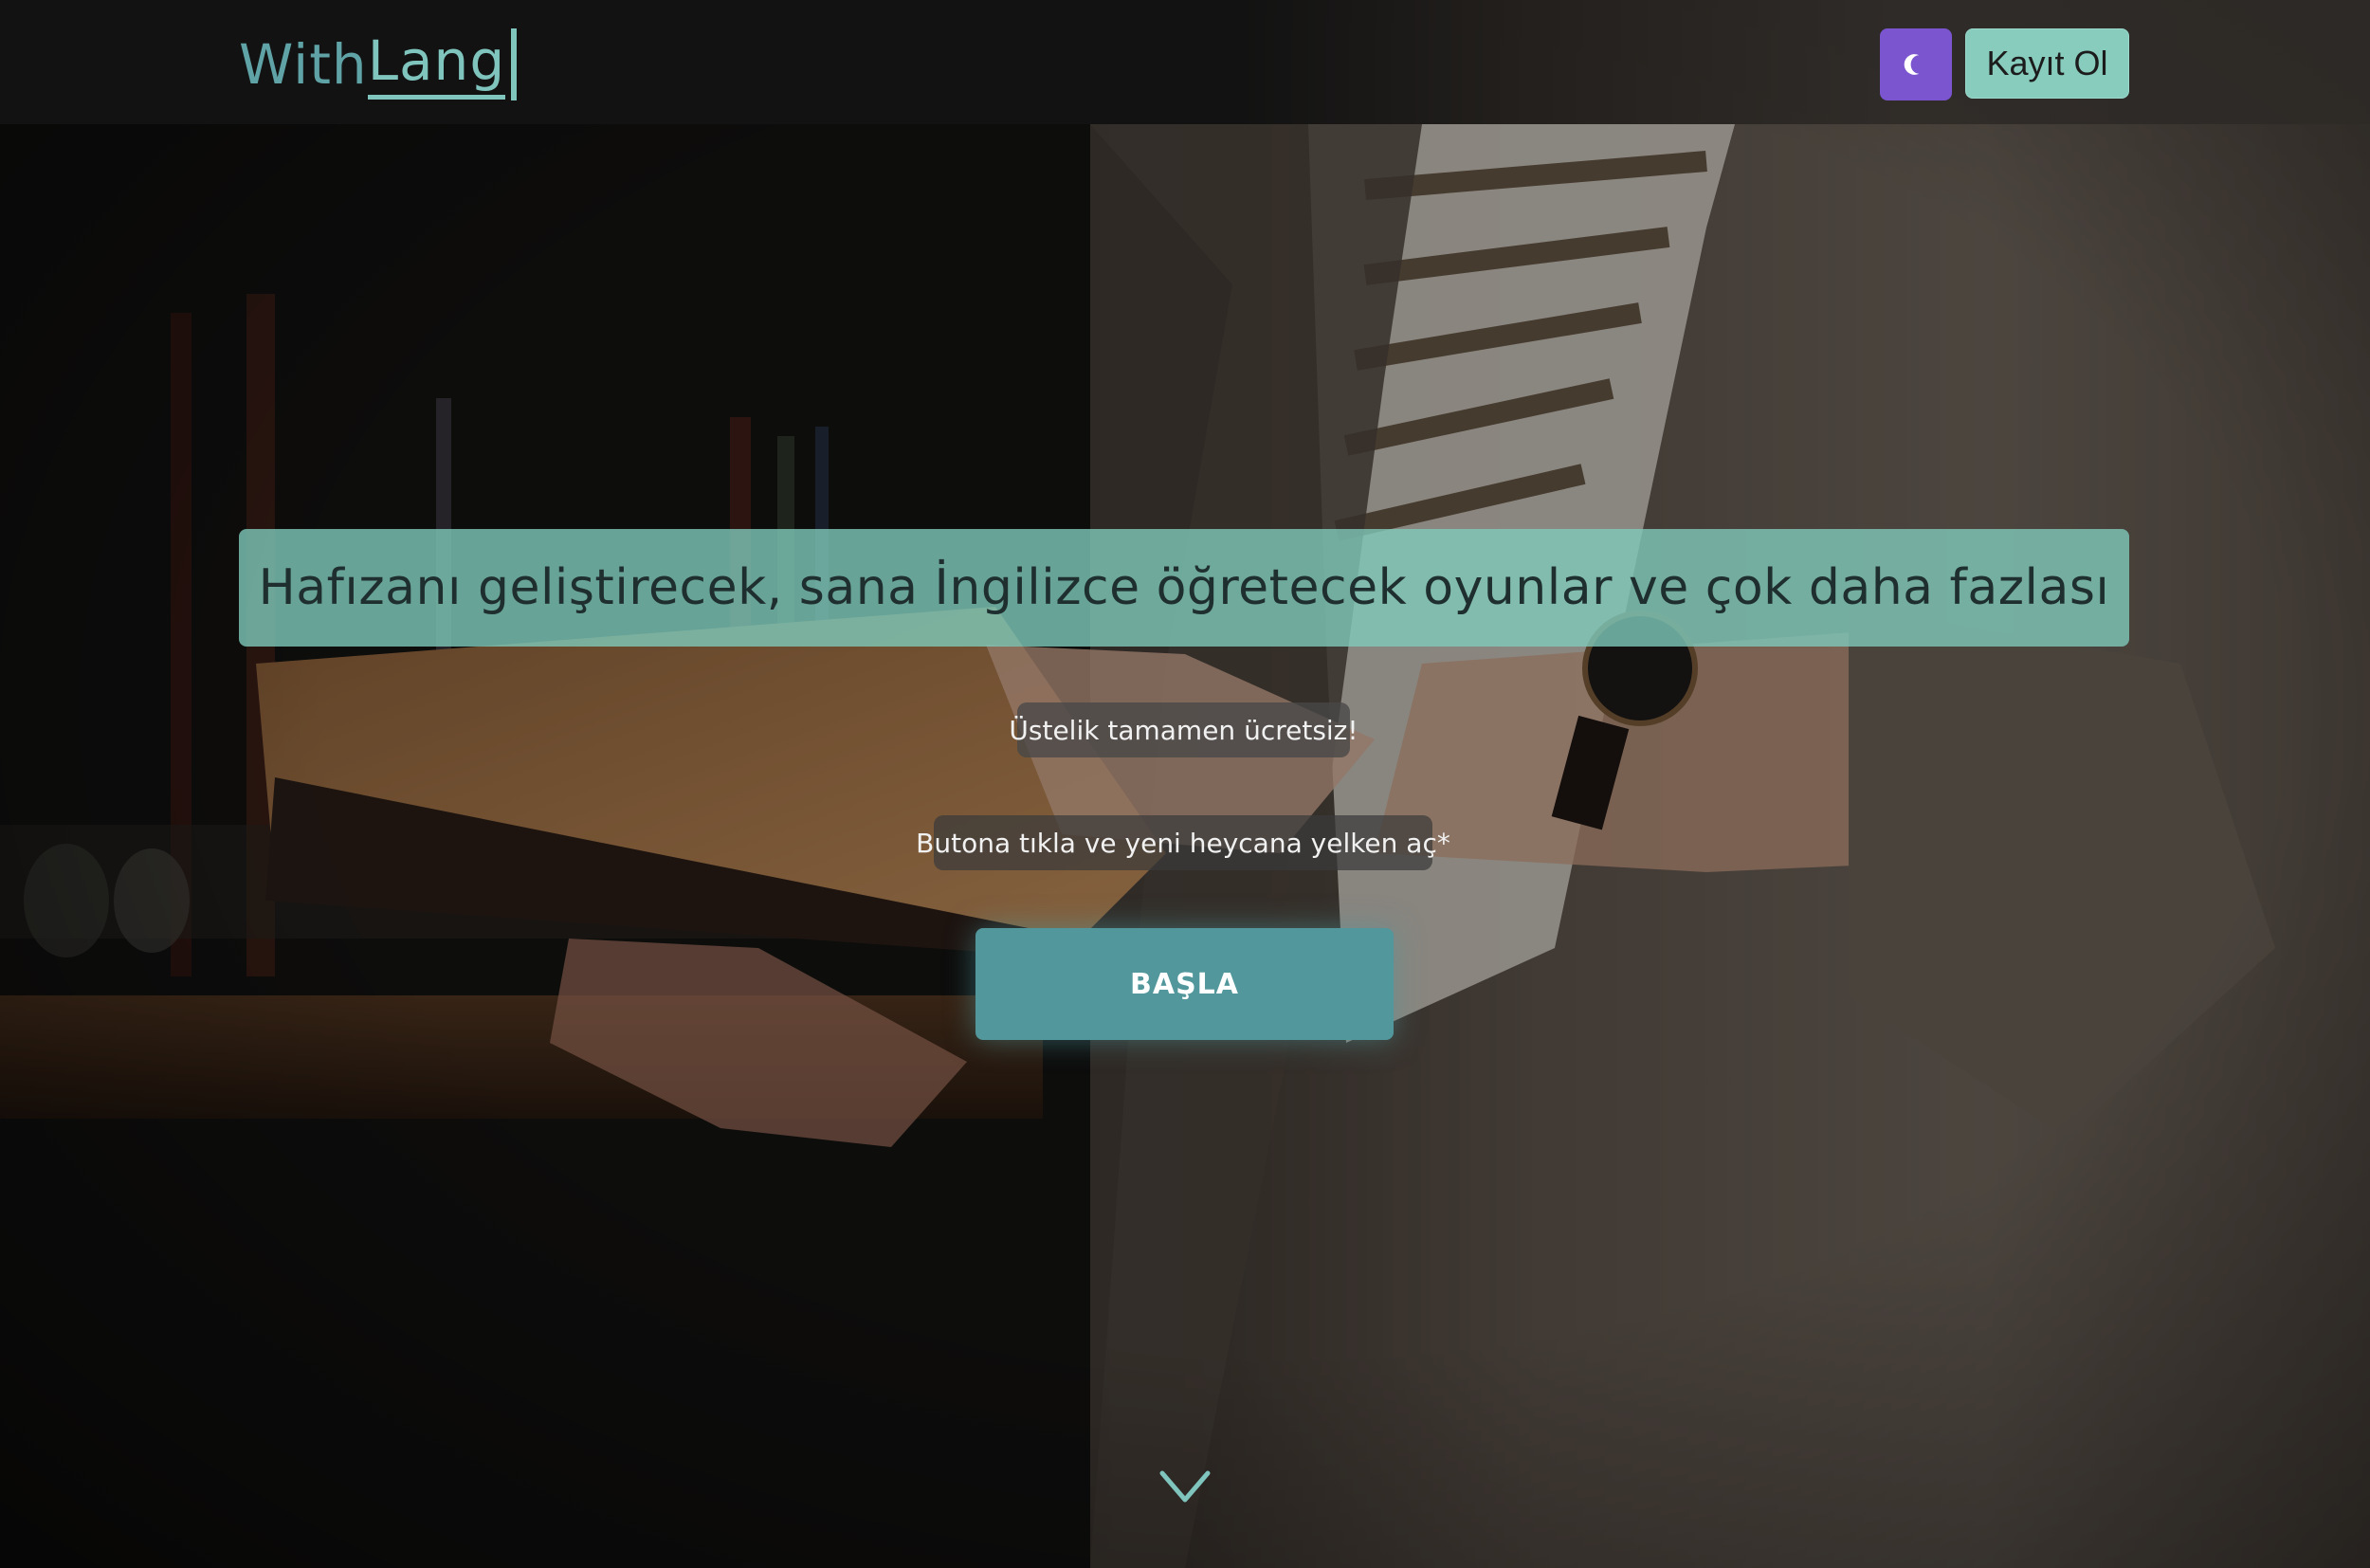 Image resolution: width=2370 pixels, height=1568 pixels. I want to click on logo: With Lang, so click(378, 64).